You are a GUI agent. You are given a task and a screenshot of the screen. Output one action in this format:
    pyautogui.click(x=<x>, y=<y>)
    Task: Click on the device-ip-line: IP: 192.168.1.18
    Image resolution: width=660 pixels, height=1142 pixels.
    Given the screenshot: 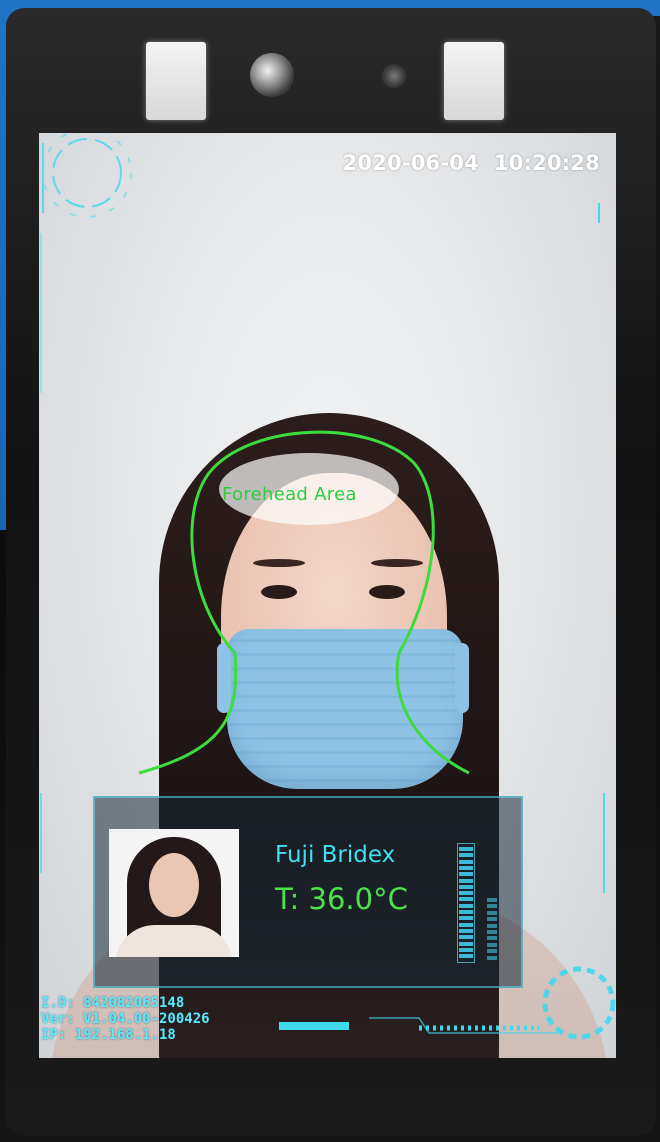 What is the action you would take?
    pyautogui.click(x=108, y=1035)
    